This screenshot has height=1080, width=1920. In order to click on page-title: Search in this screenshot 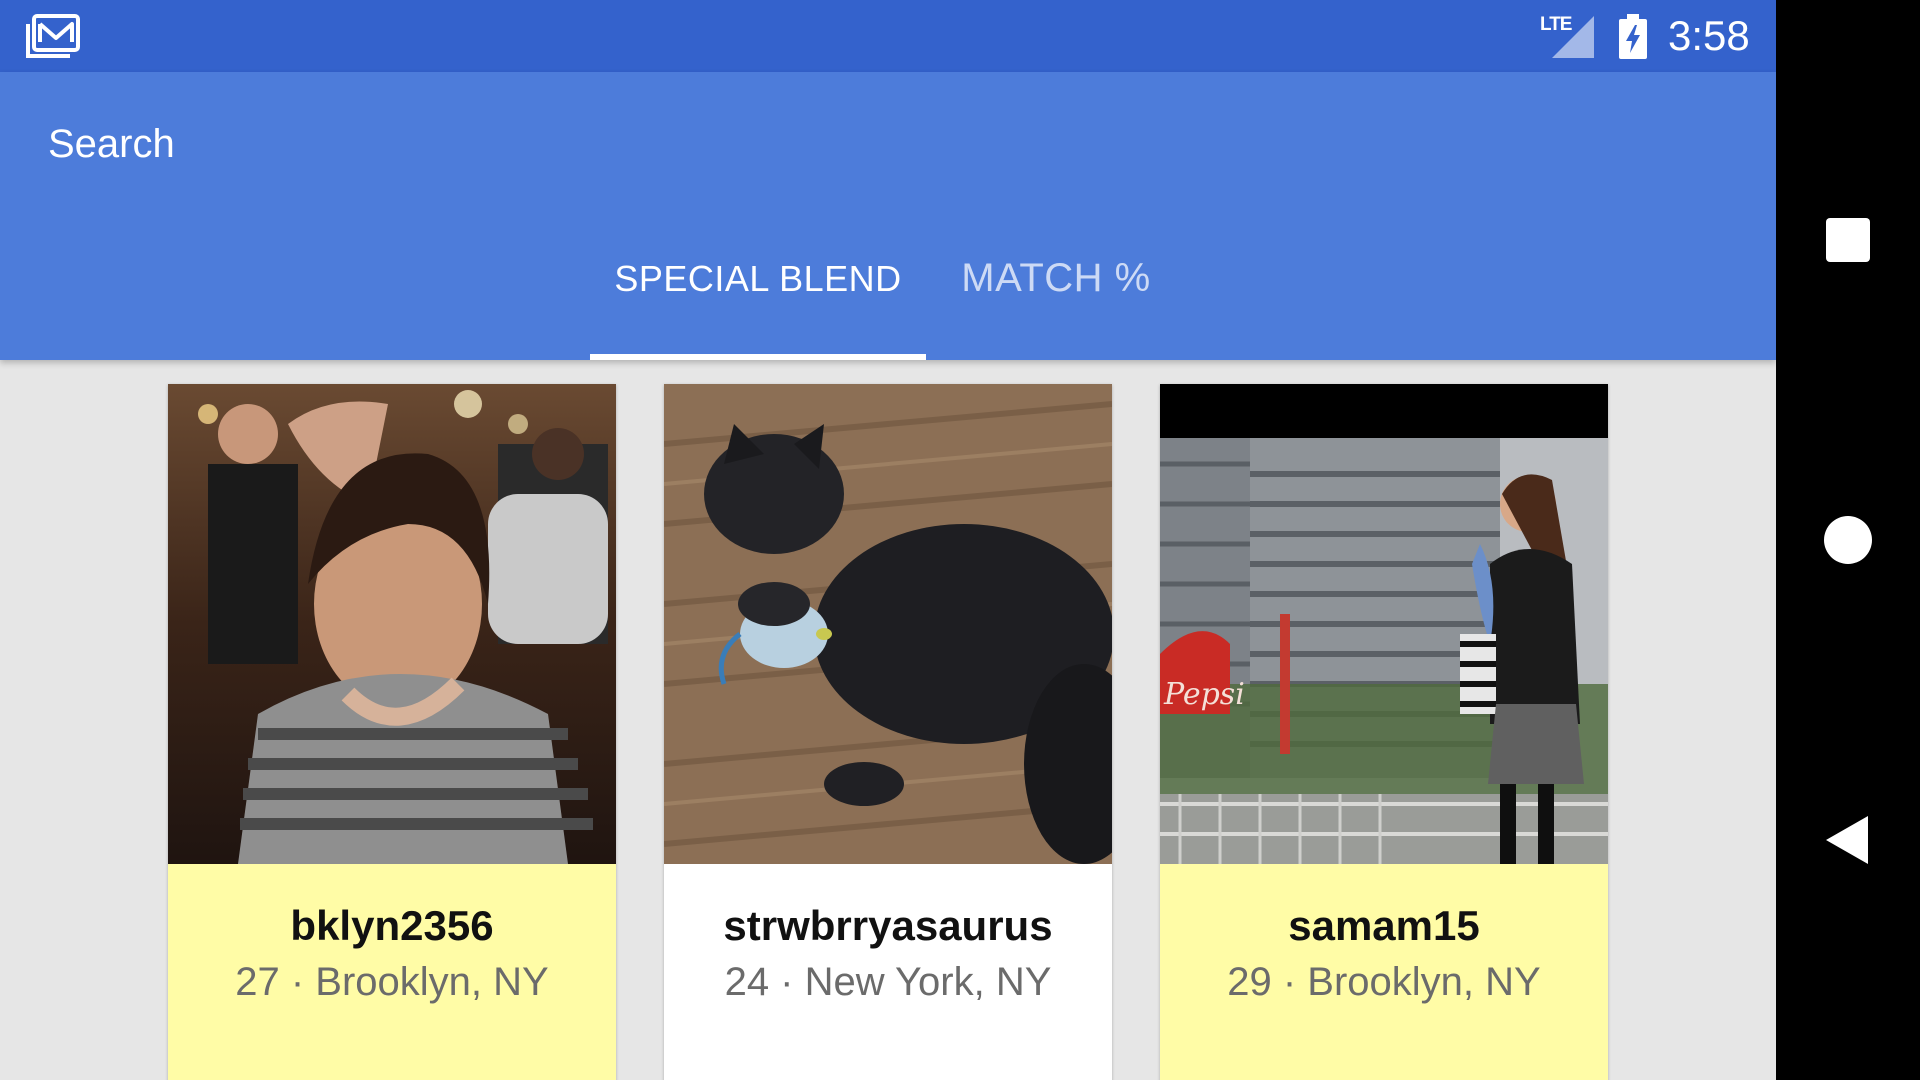, I will do `click(111, 144)`.